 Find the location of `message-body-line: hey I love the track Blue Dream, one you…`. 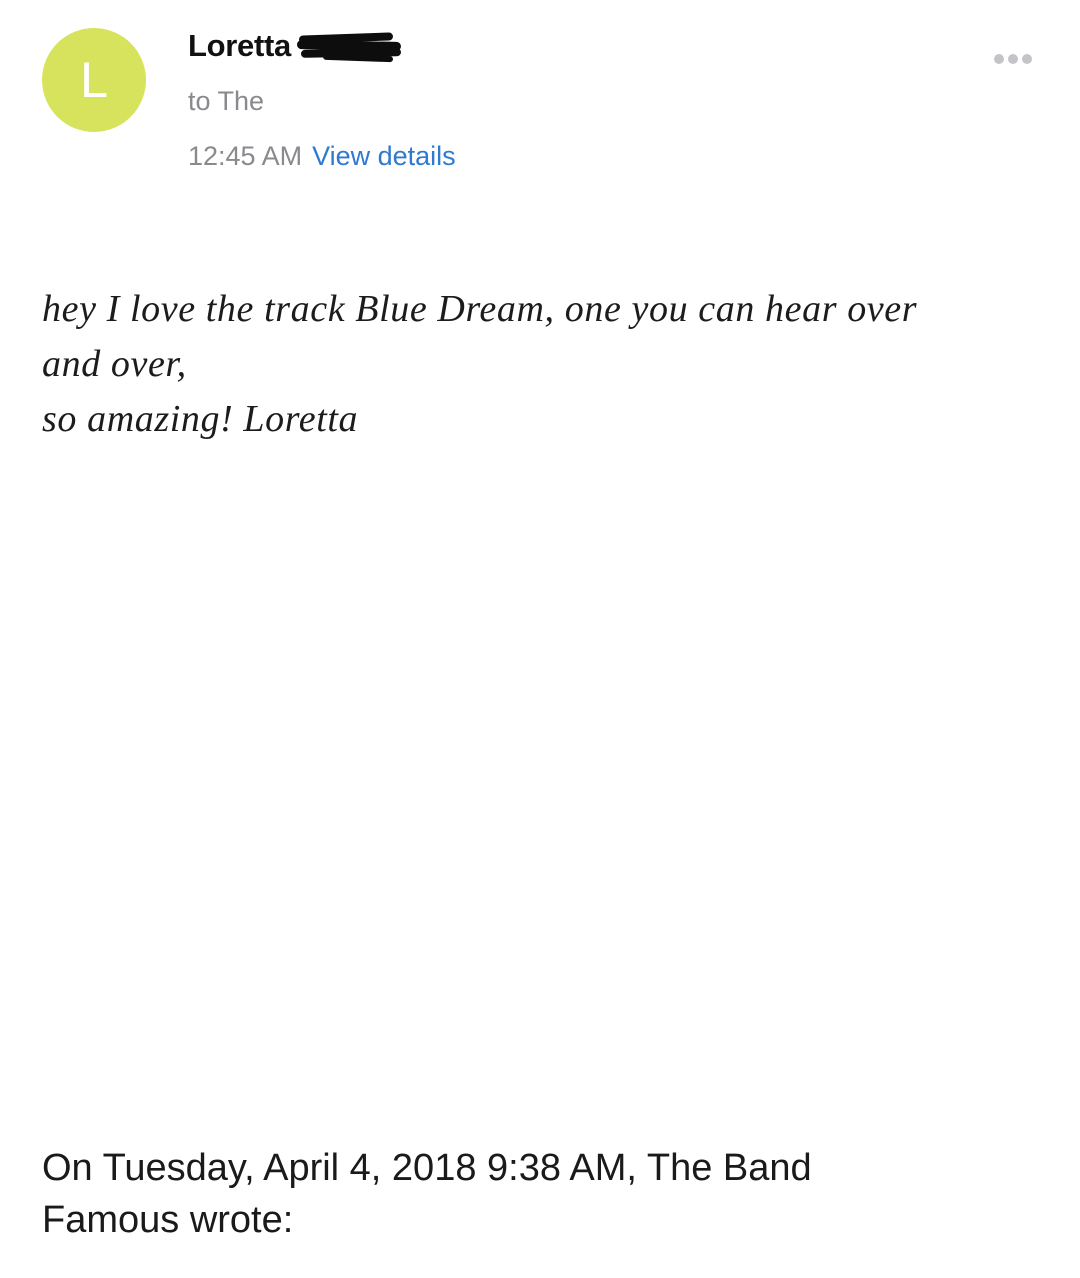

message-body-line: hey I love the track Blue Dream, one you… is located at coordinates (480, 309).